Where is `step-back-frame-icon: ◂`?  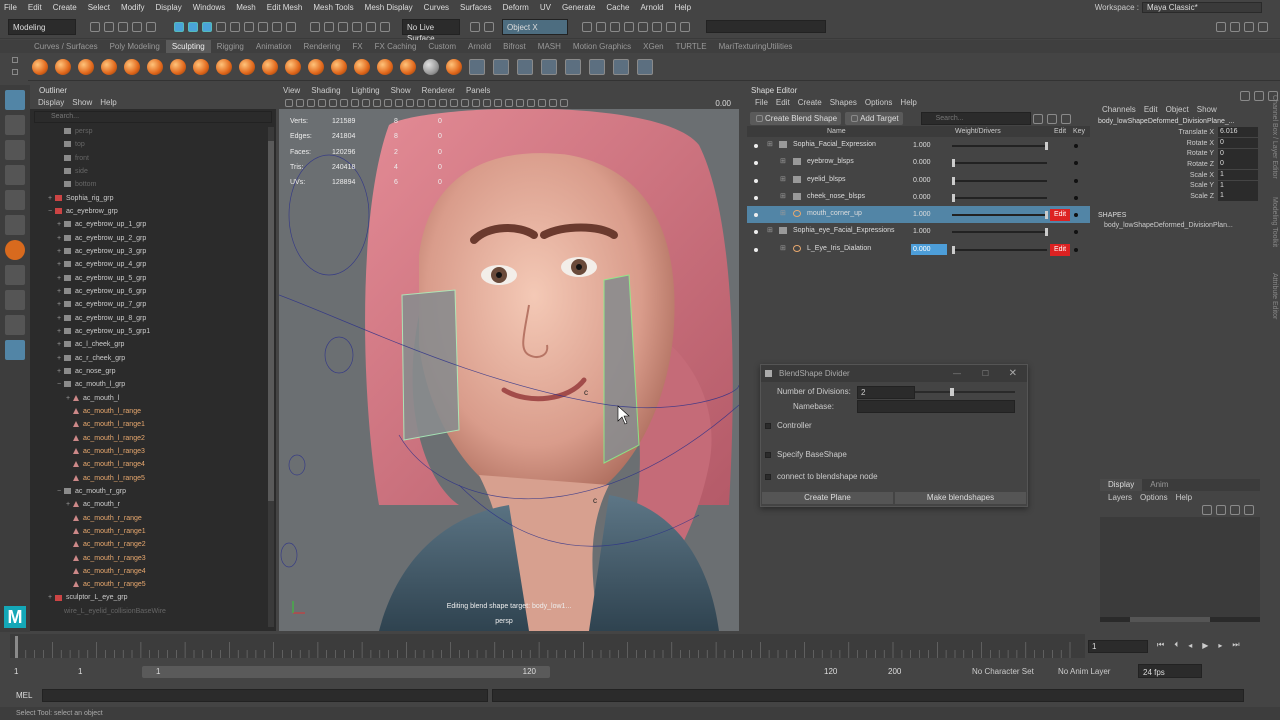
step-back-frame-icon: ◂ is located at coordinates (1190, 645).